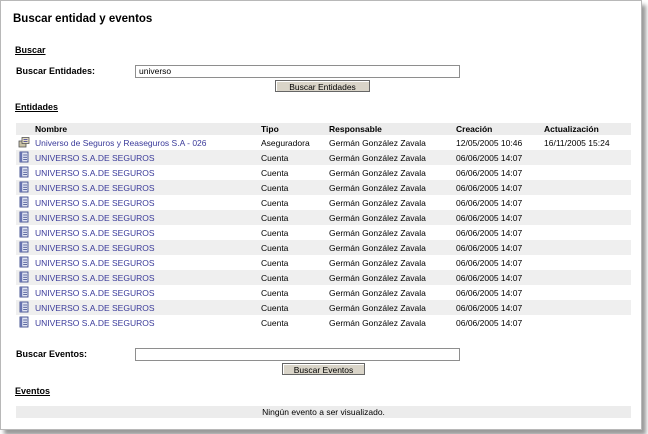  I want to click on col-nombre-header: Nombre, so click(146, 129).